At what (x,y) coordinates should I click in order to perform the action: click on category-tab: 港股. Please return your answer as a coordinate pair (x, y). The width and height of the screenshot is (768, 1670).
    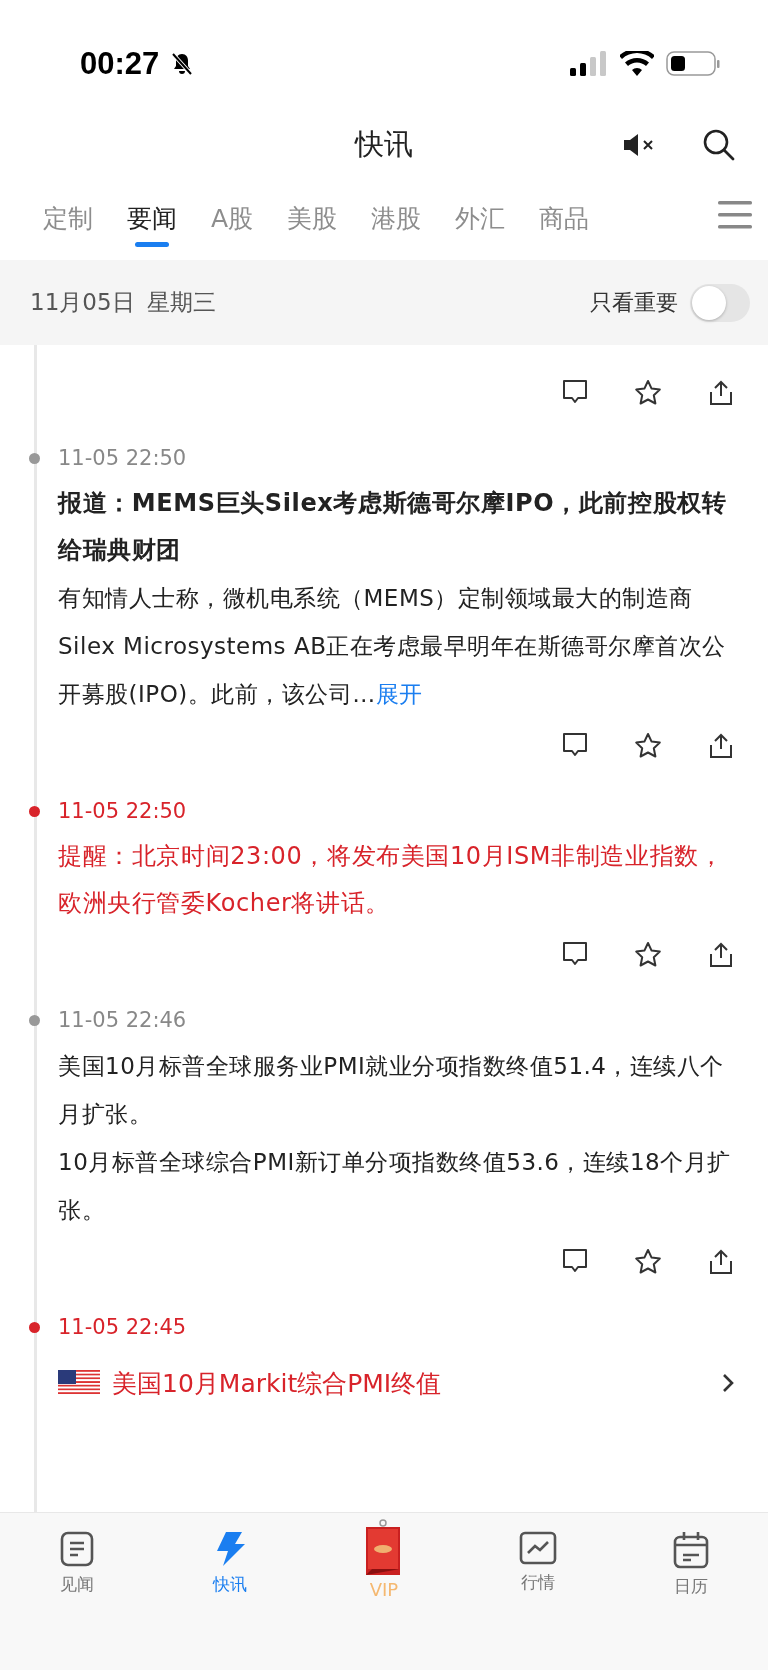
    Looking at the image, I should click on (396, 221).